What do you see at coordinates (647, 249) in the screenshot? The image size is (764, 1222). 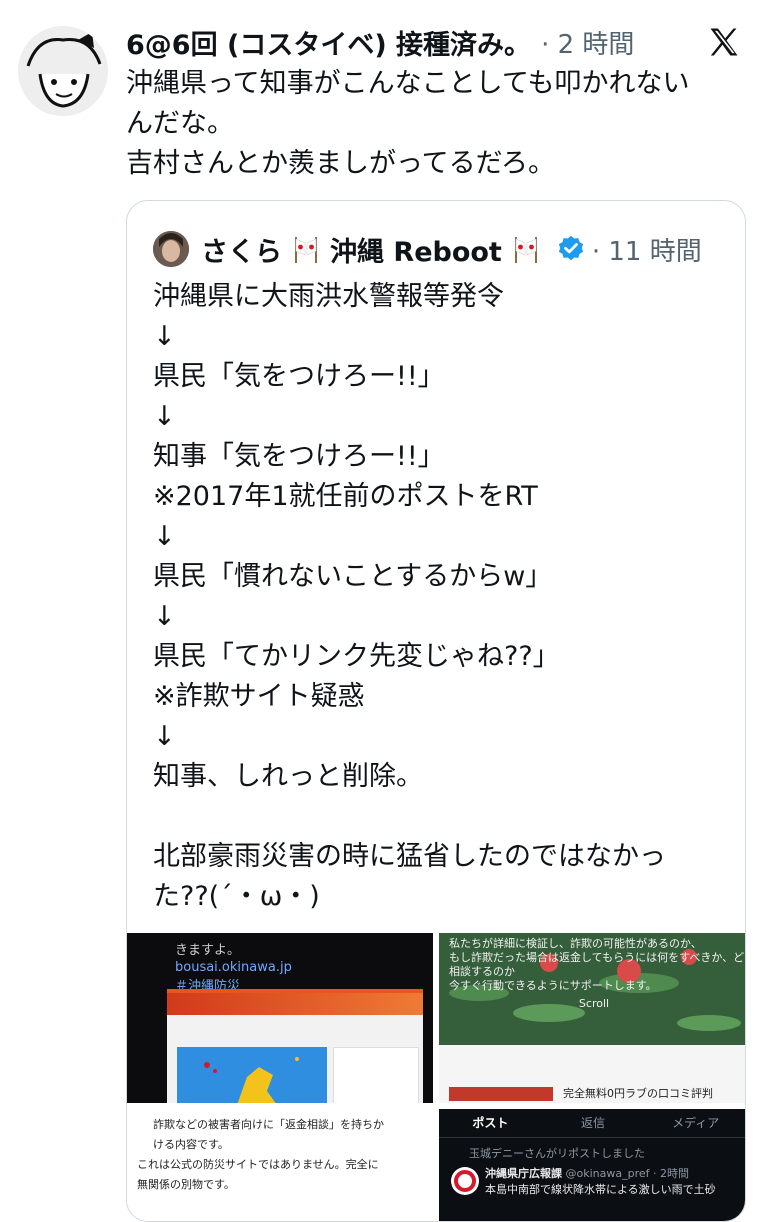 I see `quoted-tweet-time: · 11 時間` at bounding box center [647, 249].